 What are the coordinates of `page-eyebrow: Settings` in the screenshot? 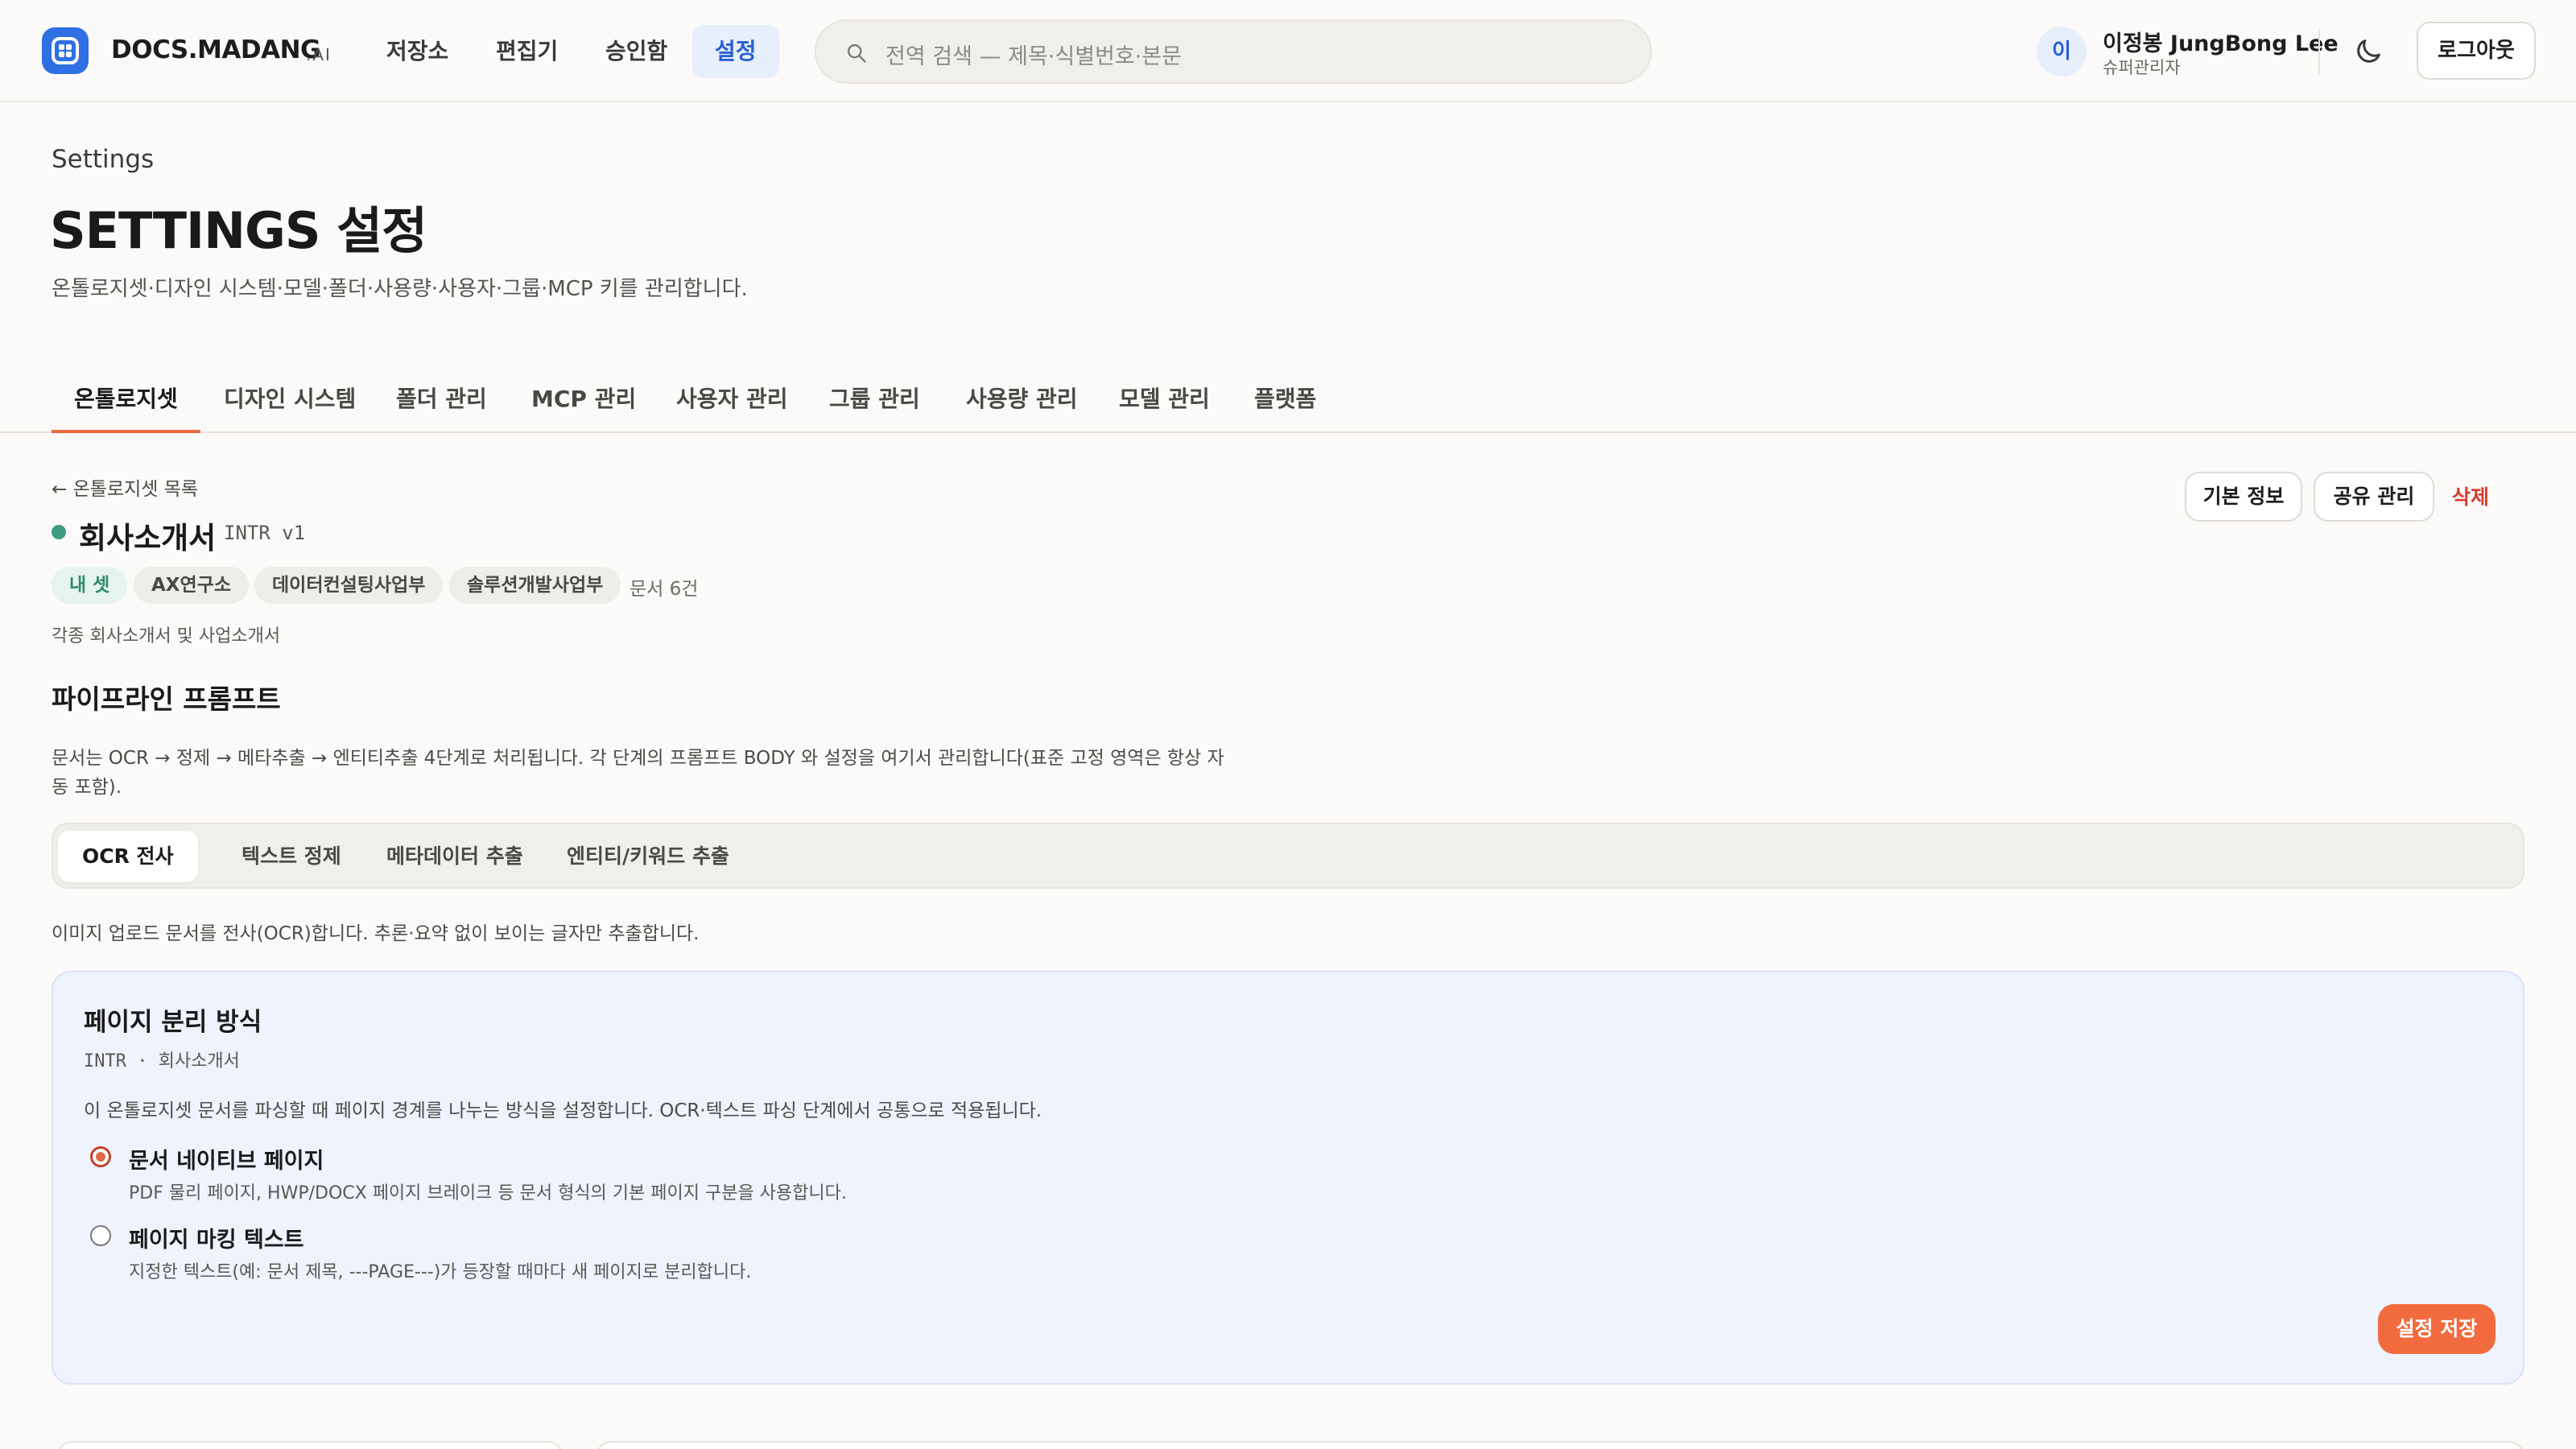 It's located at (103, 159).